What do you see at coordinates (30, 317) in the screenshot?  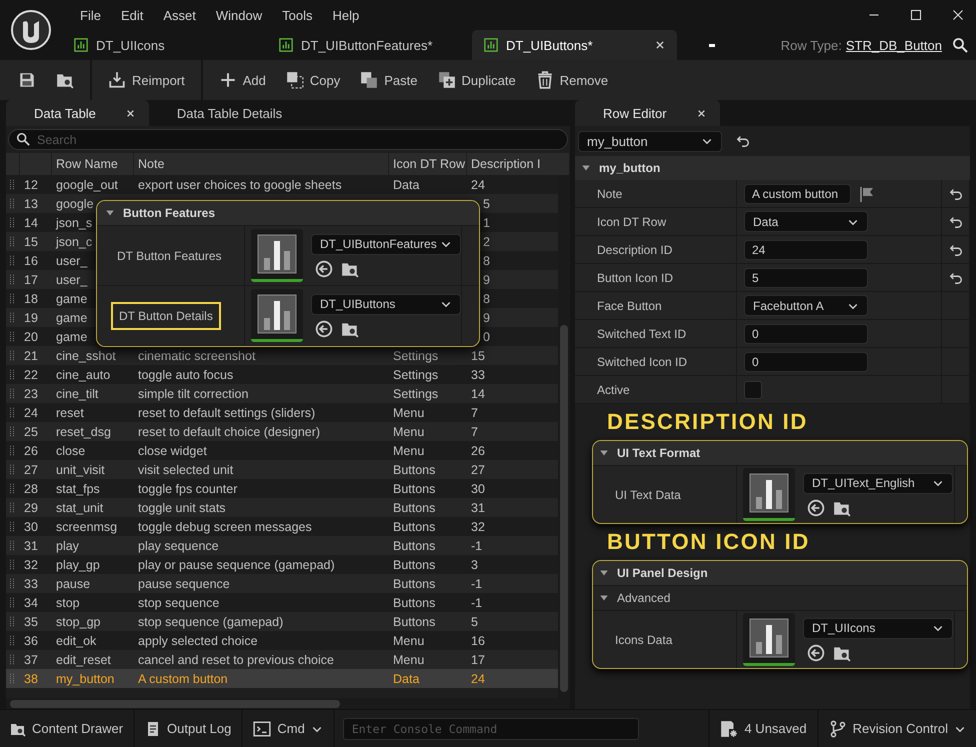 I see `row-number: 19` at bounding box center [30, 317].